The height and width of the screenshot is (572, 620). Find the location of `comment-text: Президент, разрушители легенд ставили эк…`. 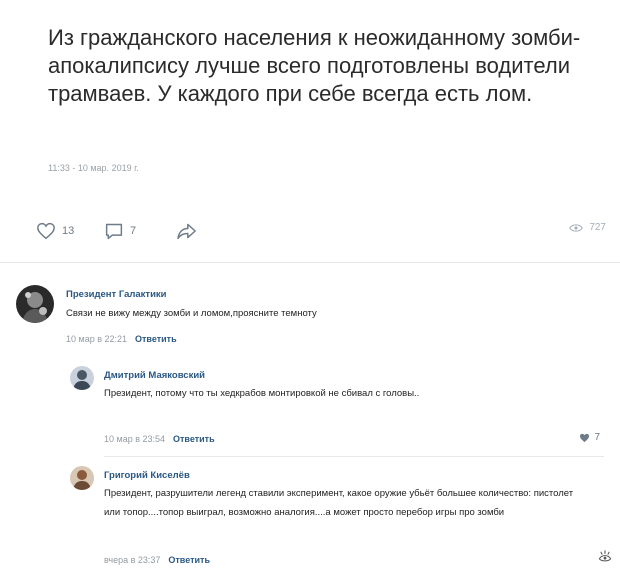

comment-text: Президент, разрушители легенд ставили эк… is located at coordinates (339, 503).